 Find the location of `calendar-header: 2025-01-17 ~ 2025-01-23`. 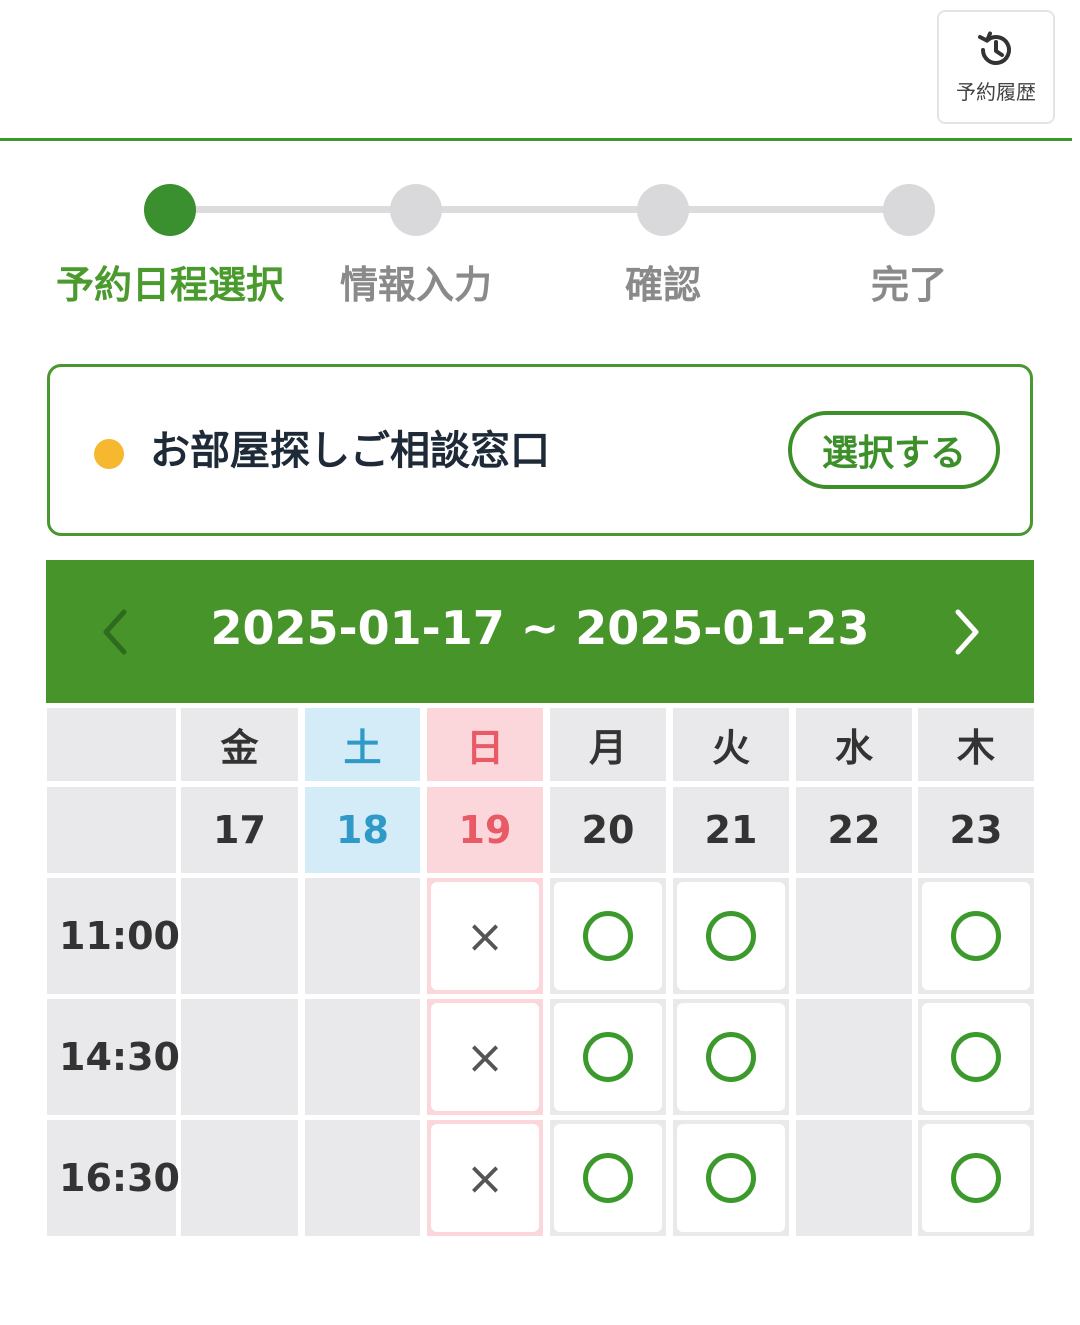

calendar-header: 2025-01-17 ~ 2025-01-23 is located at coordinates (540, 631).